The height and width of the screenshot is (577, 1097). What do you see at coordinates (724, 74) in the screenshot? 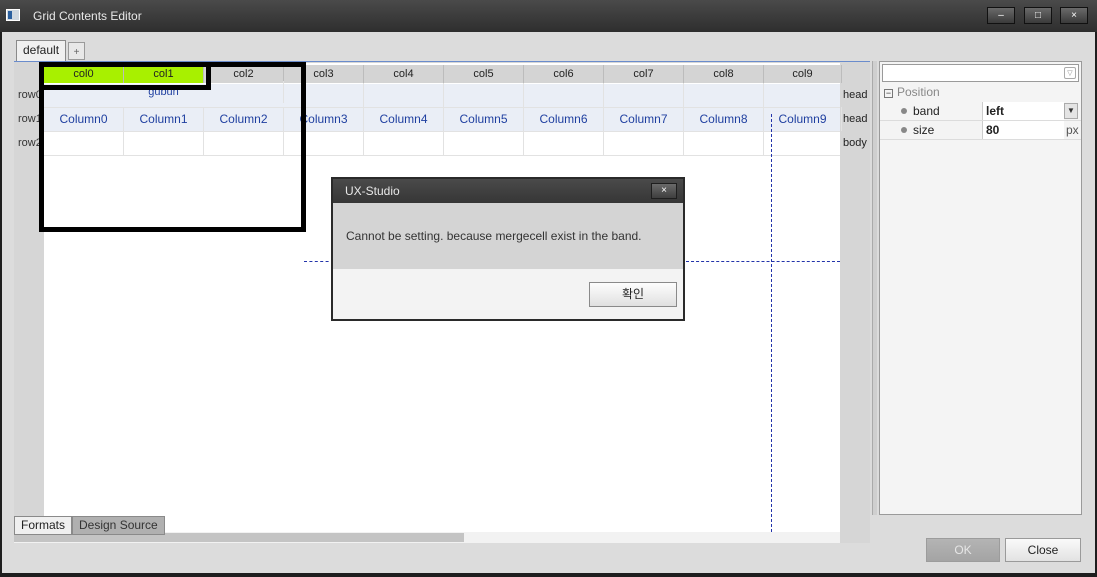
I see `col-header-8: col8` at bounding box center [724, 74].